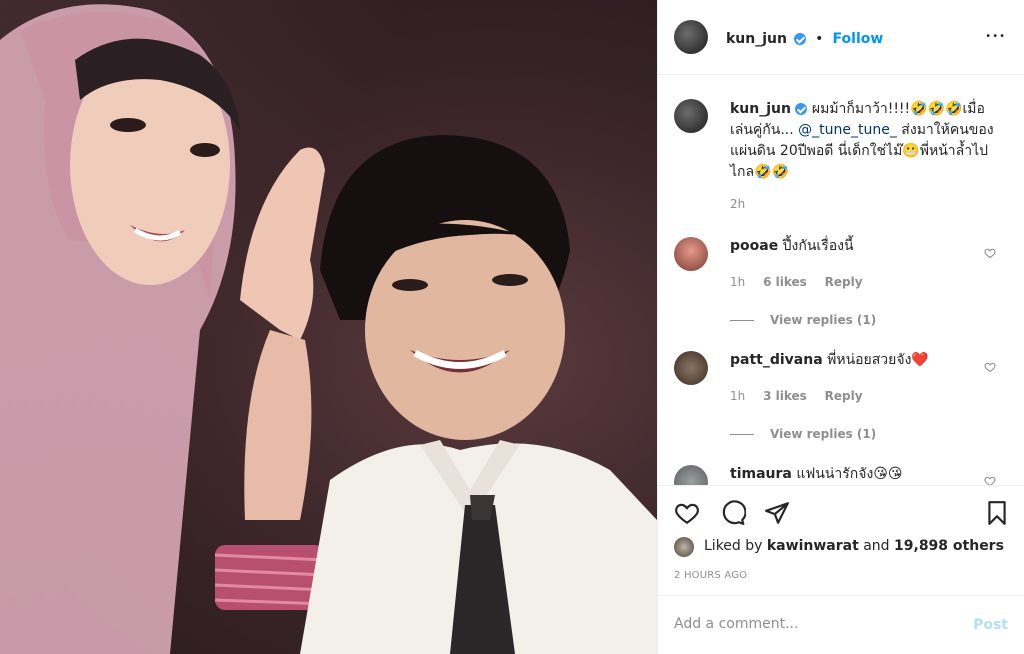 The width and height of the screenshot is (1024, 654). Describe the element at coordinates (858, 39) in the screenshot. I see `follow-button: Follow` at that location.